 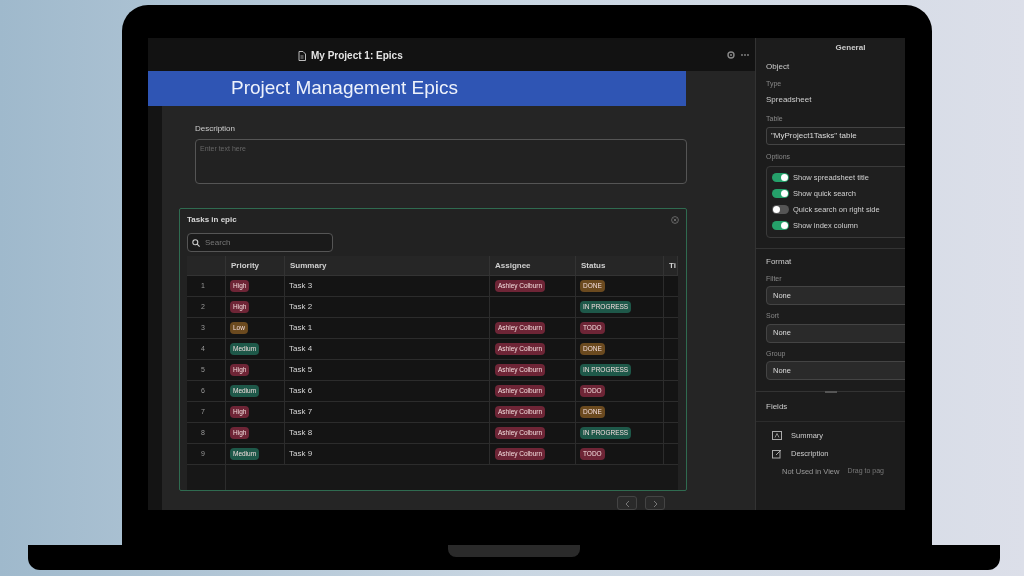 What do you see at coordinates (301, 433) in the screenshot?
I see `table-cell: Task 8` at bounding box center [301, 433].